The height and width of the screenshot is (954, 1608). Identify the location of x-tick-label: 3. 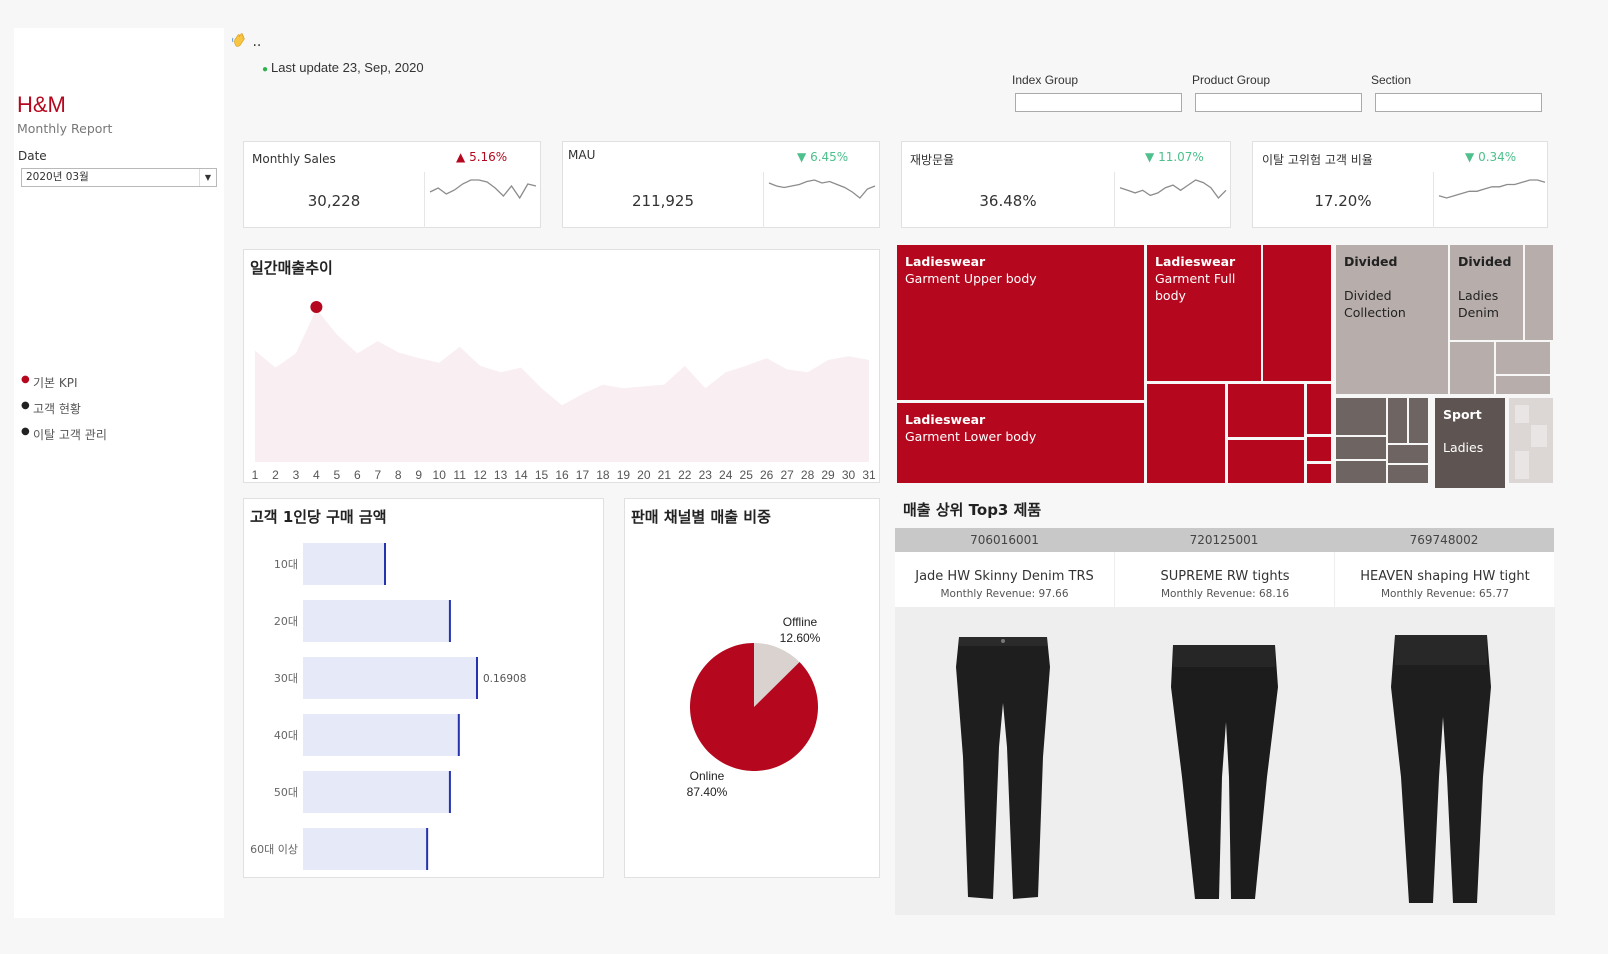
(296, 475).